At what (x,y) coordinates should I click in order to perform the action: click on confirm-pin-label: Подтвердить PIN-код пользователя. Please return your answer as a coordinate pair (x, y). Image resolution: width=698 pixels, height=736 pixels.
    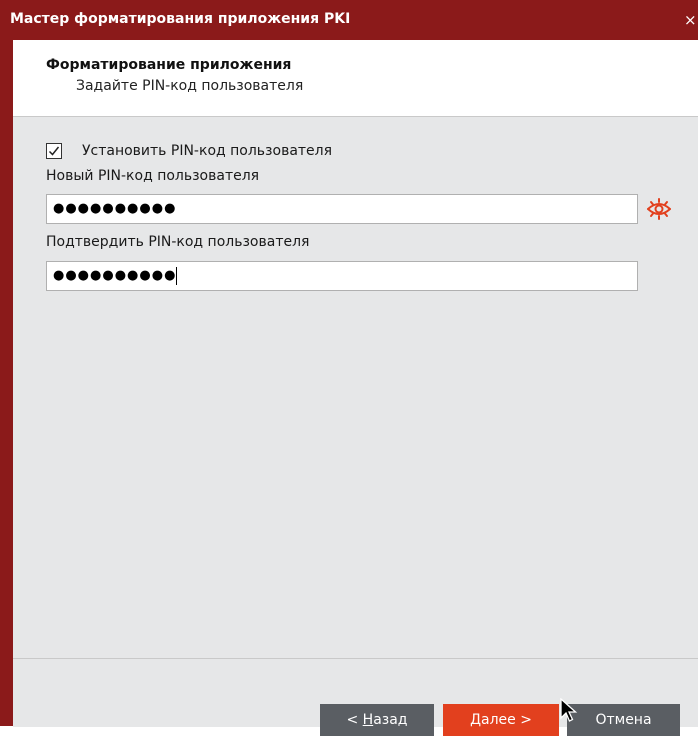
    Looking at the image, I should click on (178, 242).